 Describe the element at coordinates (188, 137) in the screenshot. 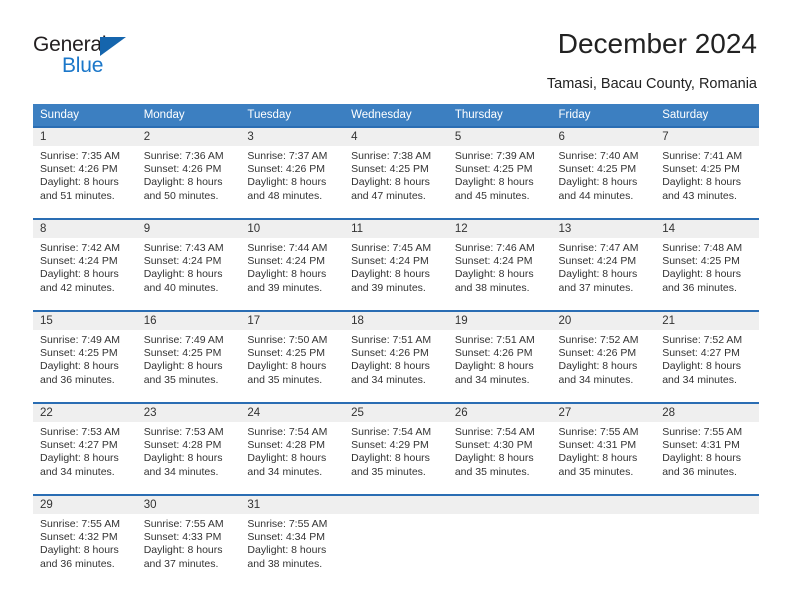

I see `day-number: 2` at that location.